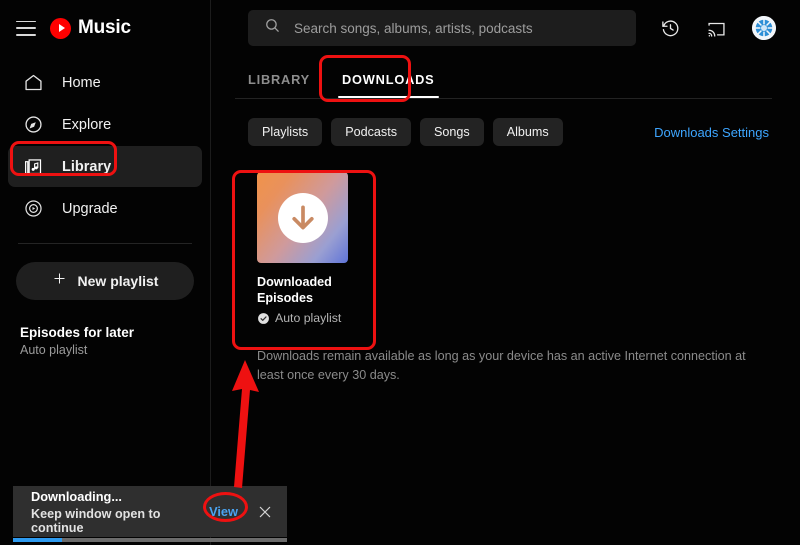 The width and height of the screenshot is (800, 545). I want to click on cast-icon, so click(716, 28).